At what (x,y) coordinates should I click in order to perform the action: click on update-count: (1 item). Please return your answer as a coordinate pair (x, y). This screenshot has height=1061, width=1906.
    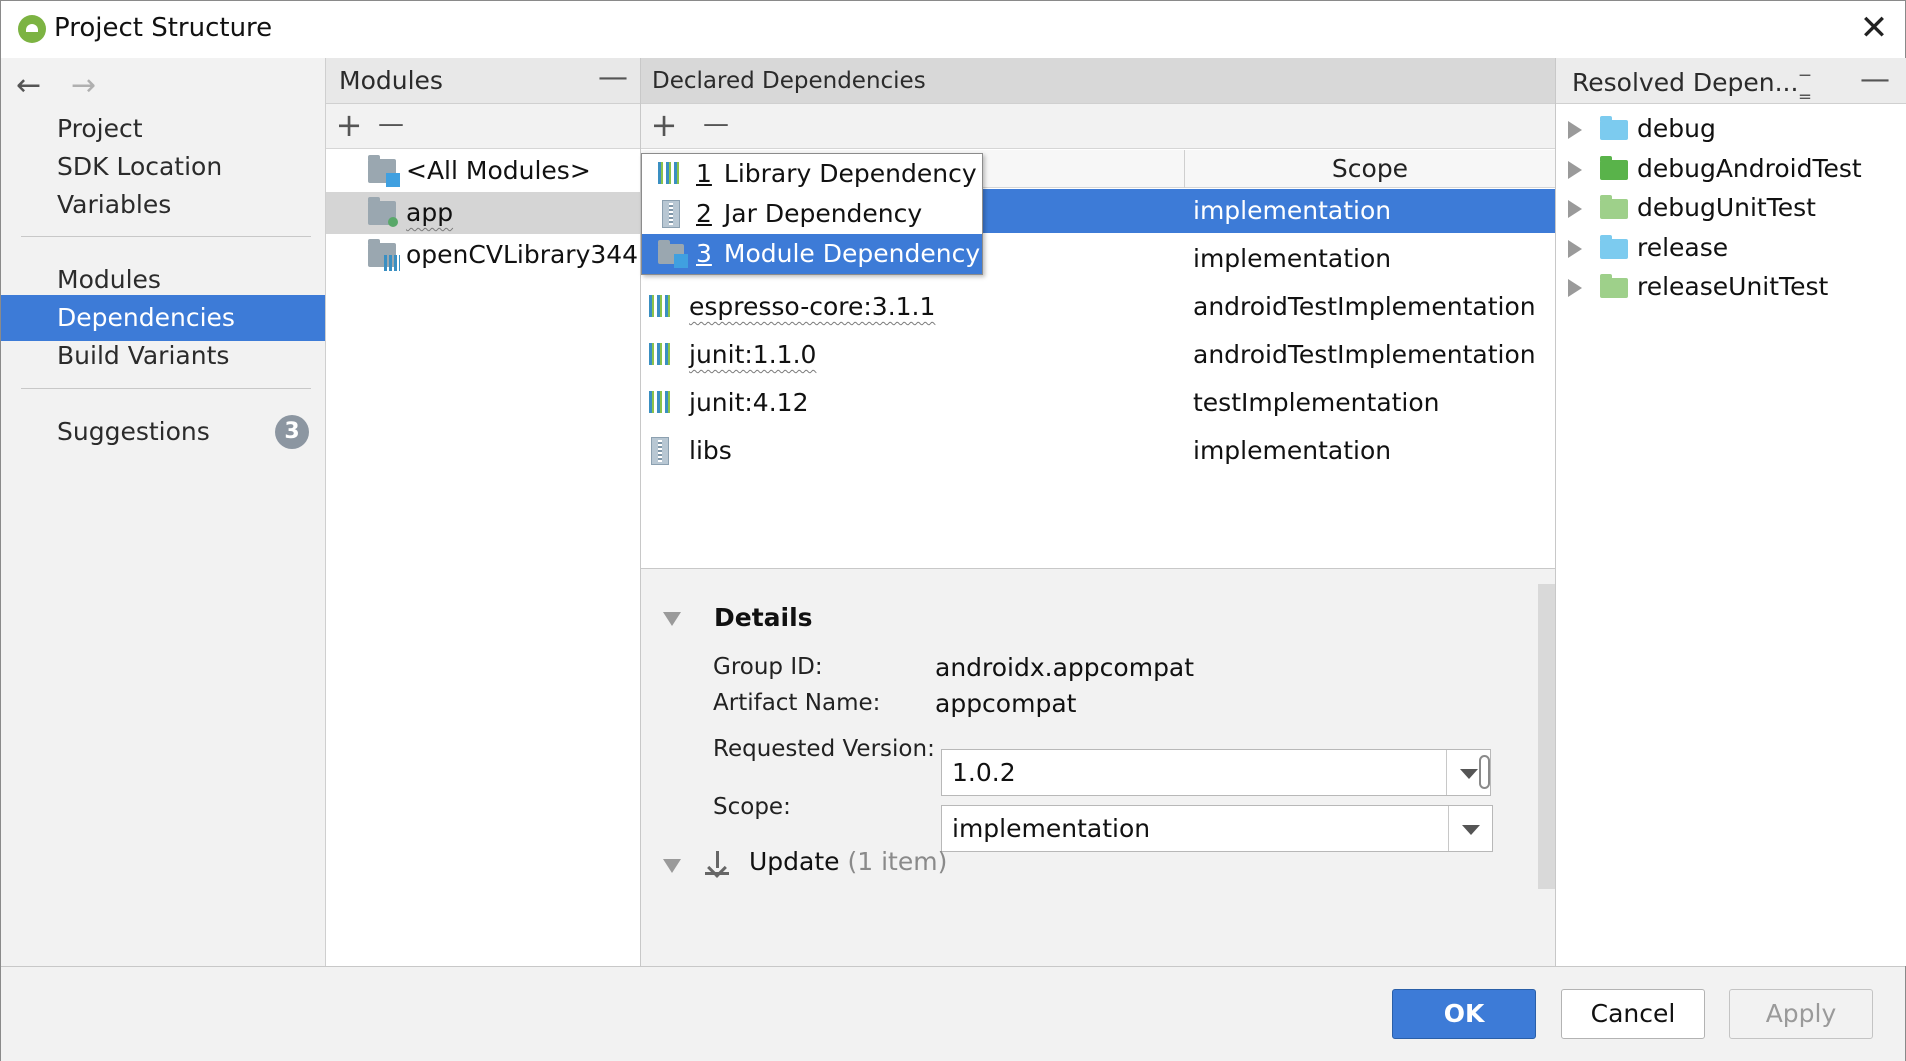
    Looking at the image, I should click on (897, 861).